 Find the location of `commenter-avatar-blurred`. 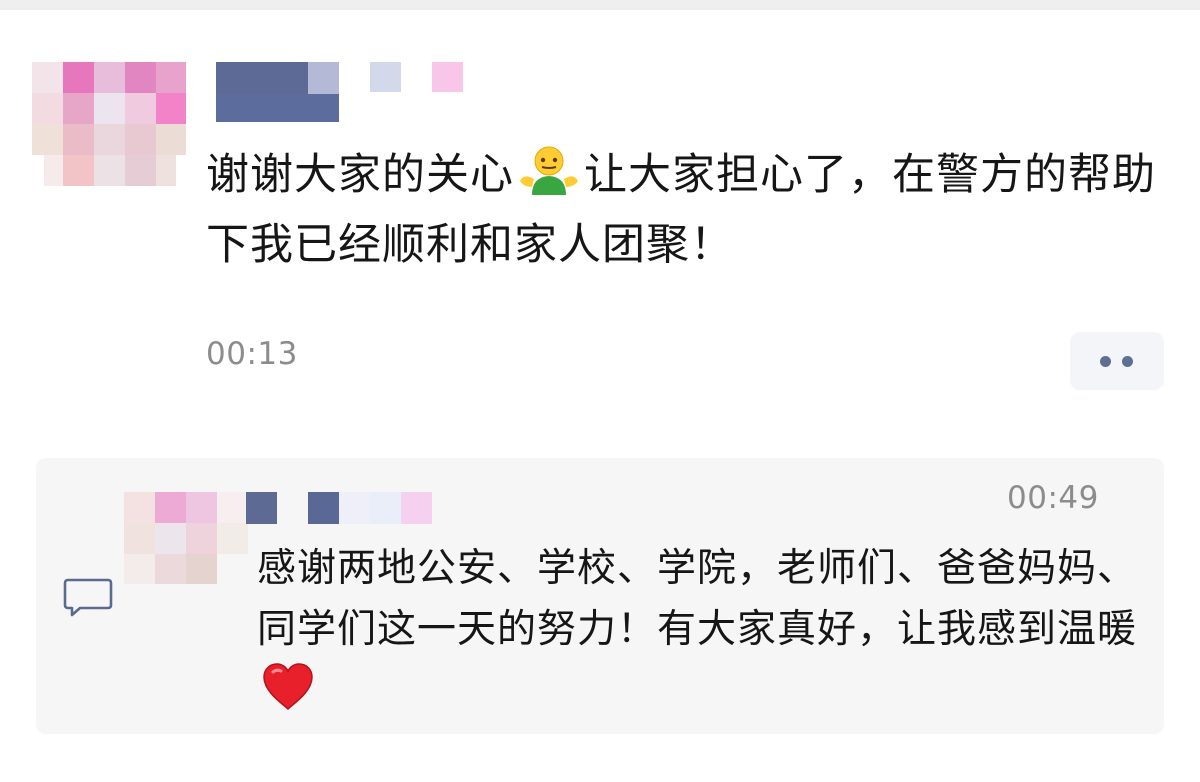

commenter-avatar-blurred is located at coordinates (186, 538).